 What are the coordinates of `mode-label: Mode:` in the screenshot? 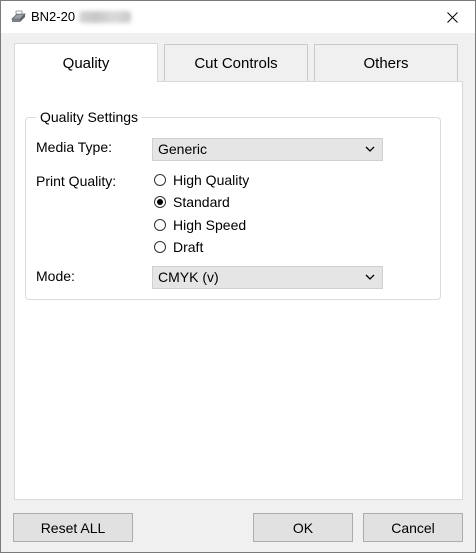 It's located at (55, 276).